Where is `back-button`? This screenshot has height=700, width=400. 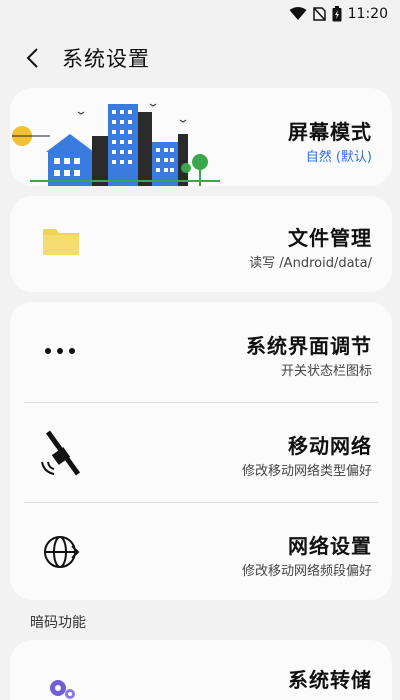
back-button is located at coordinates (32, 58).